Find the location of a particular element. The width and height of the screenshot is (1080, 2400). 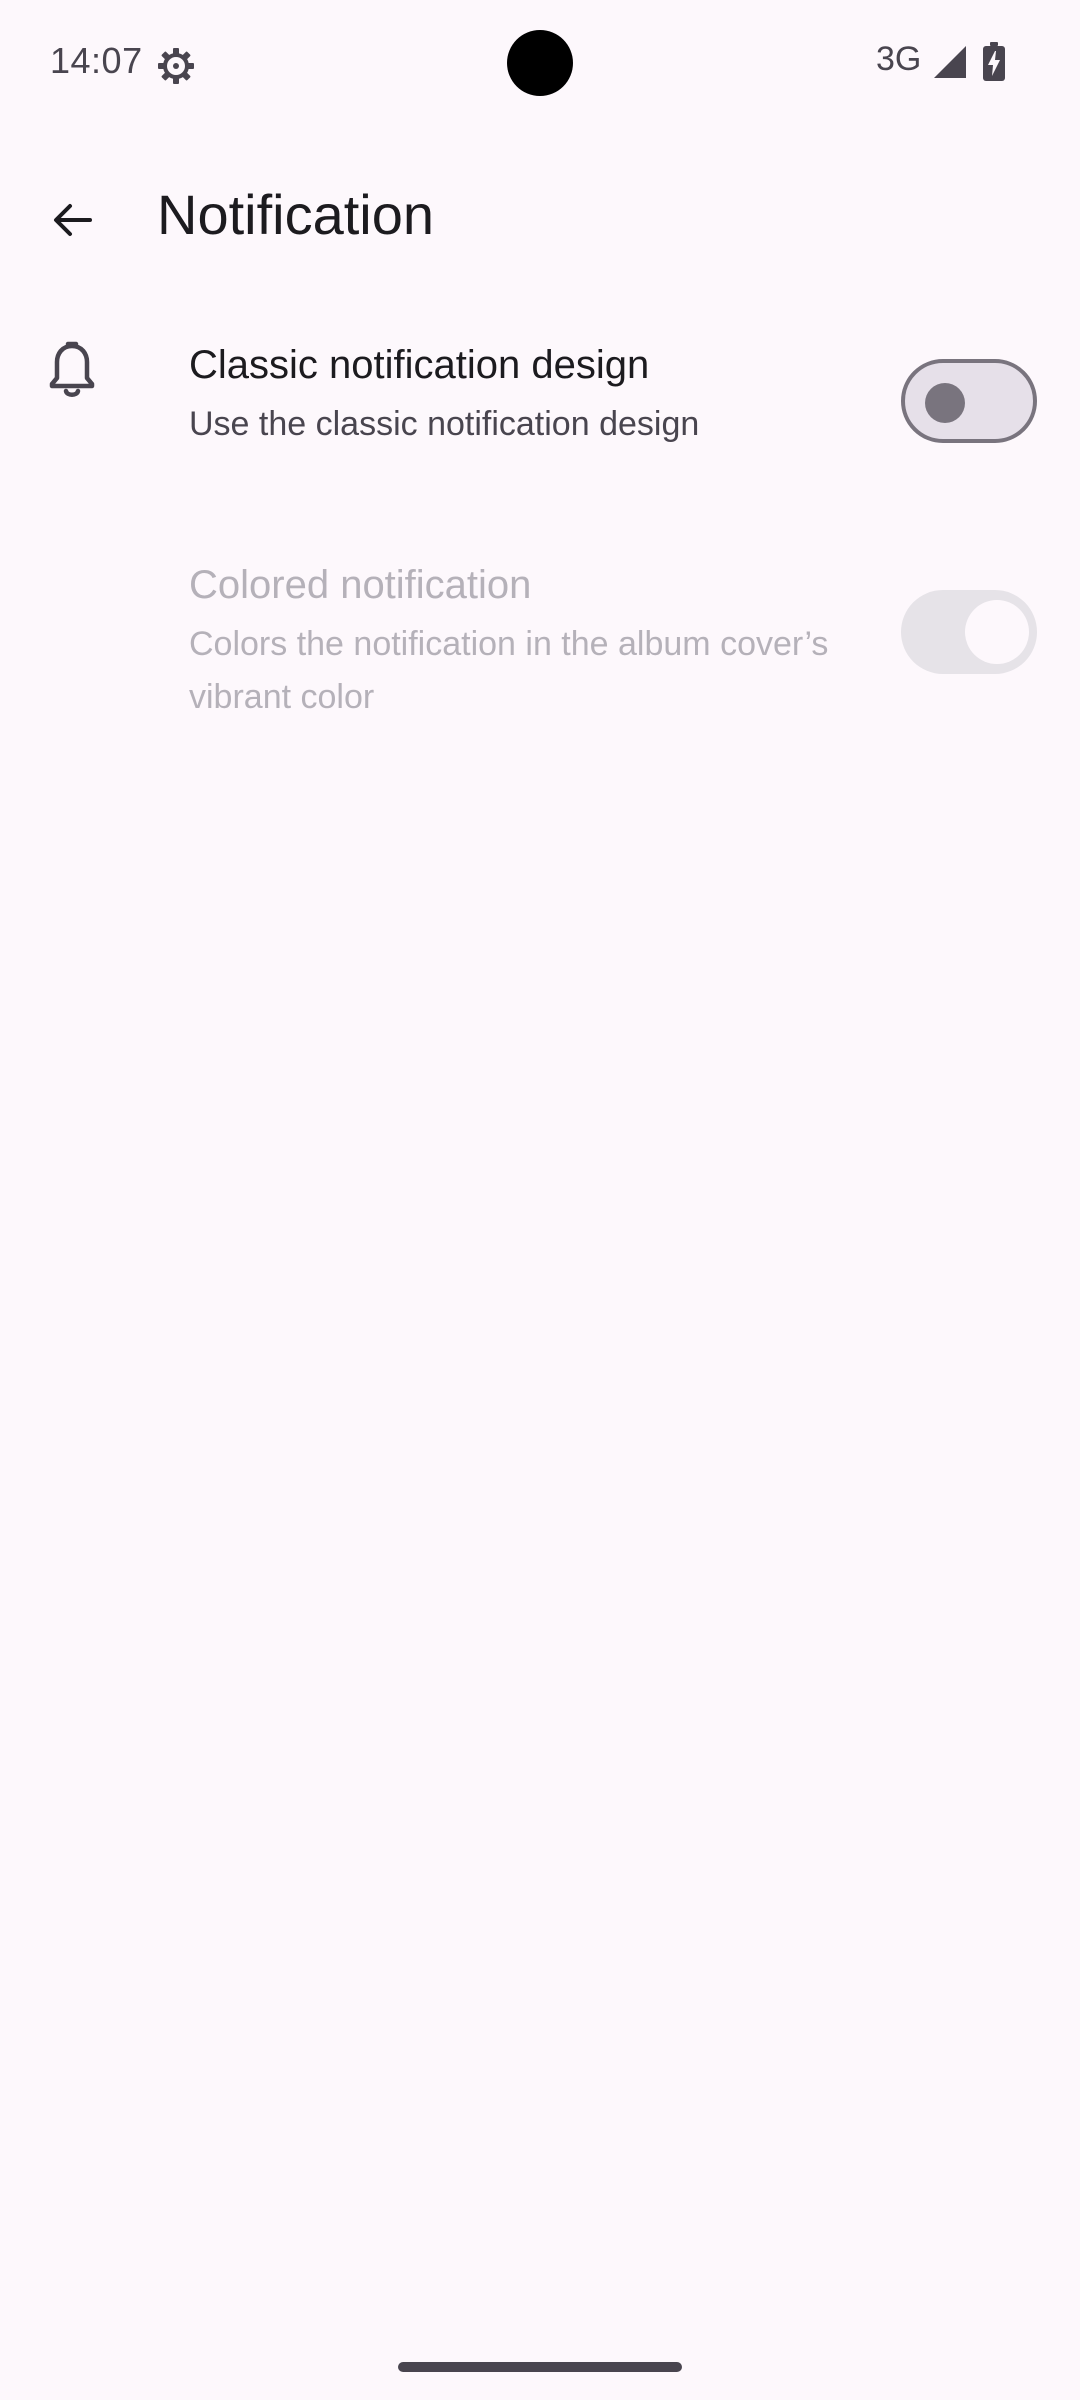

colored-notification-switch is located at coordinates (969, 632).